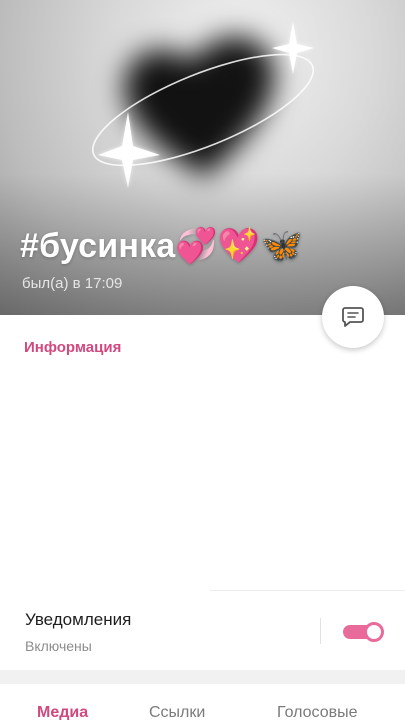 The height and width of the screenshot is (720, 405). What do you see at coordinates (161, 246) in the screenshot?
I see `contact-name: #бусинка💞💖🦋` at bounding box center [161, 246].